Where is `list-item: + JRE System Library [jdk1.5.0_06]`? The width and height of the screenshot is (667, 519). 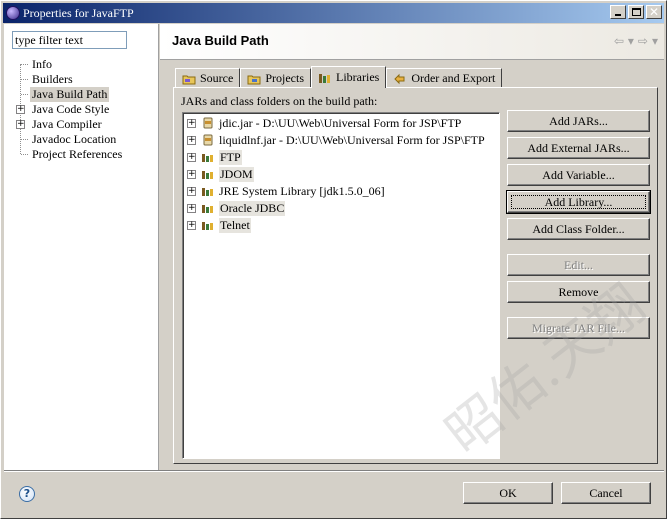
list-item: + JRE System Library [jdk1.5.0_06] is located at coordinates (286, 191).